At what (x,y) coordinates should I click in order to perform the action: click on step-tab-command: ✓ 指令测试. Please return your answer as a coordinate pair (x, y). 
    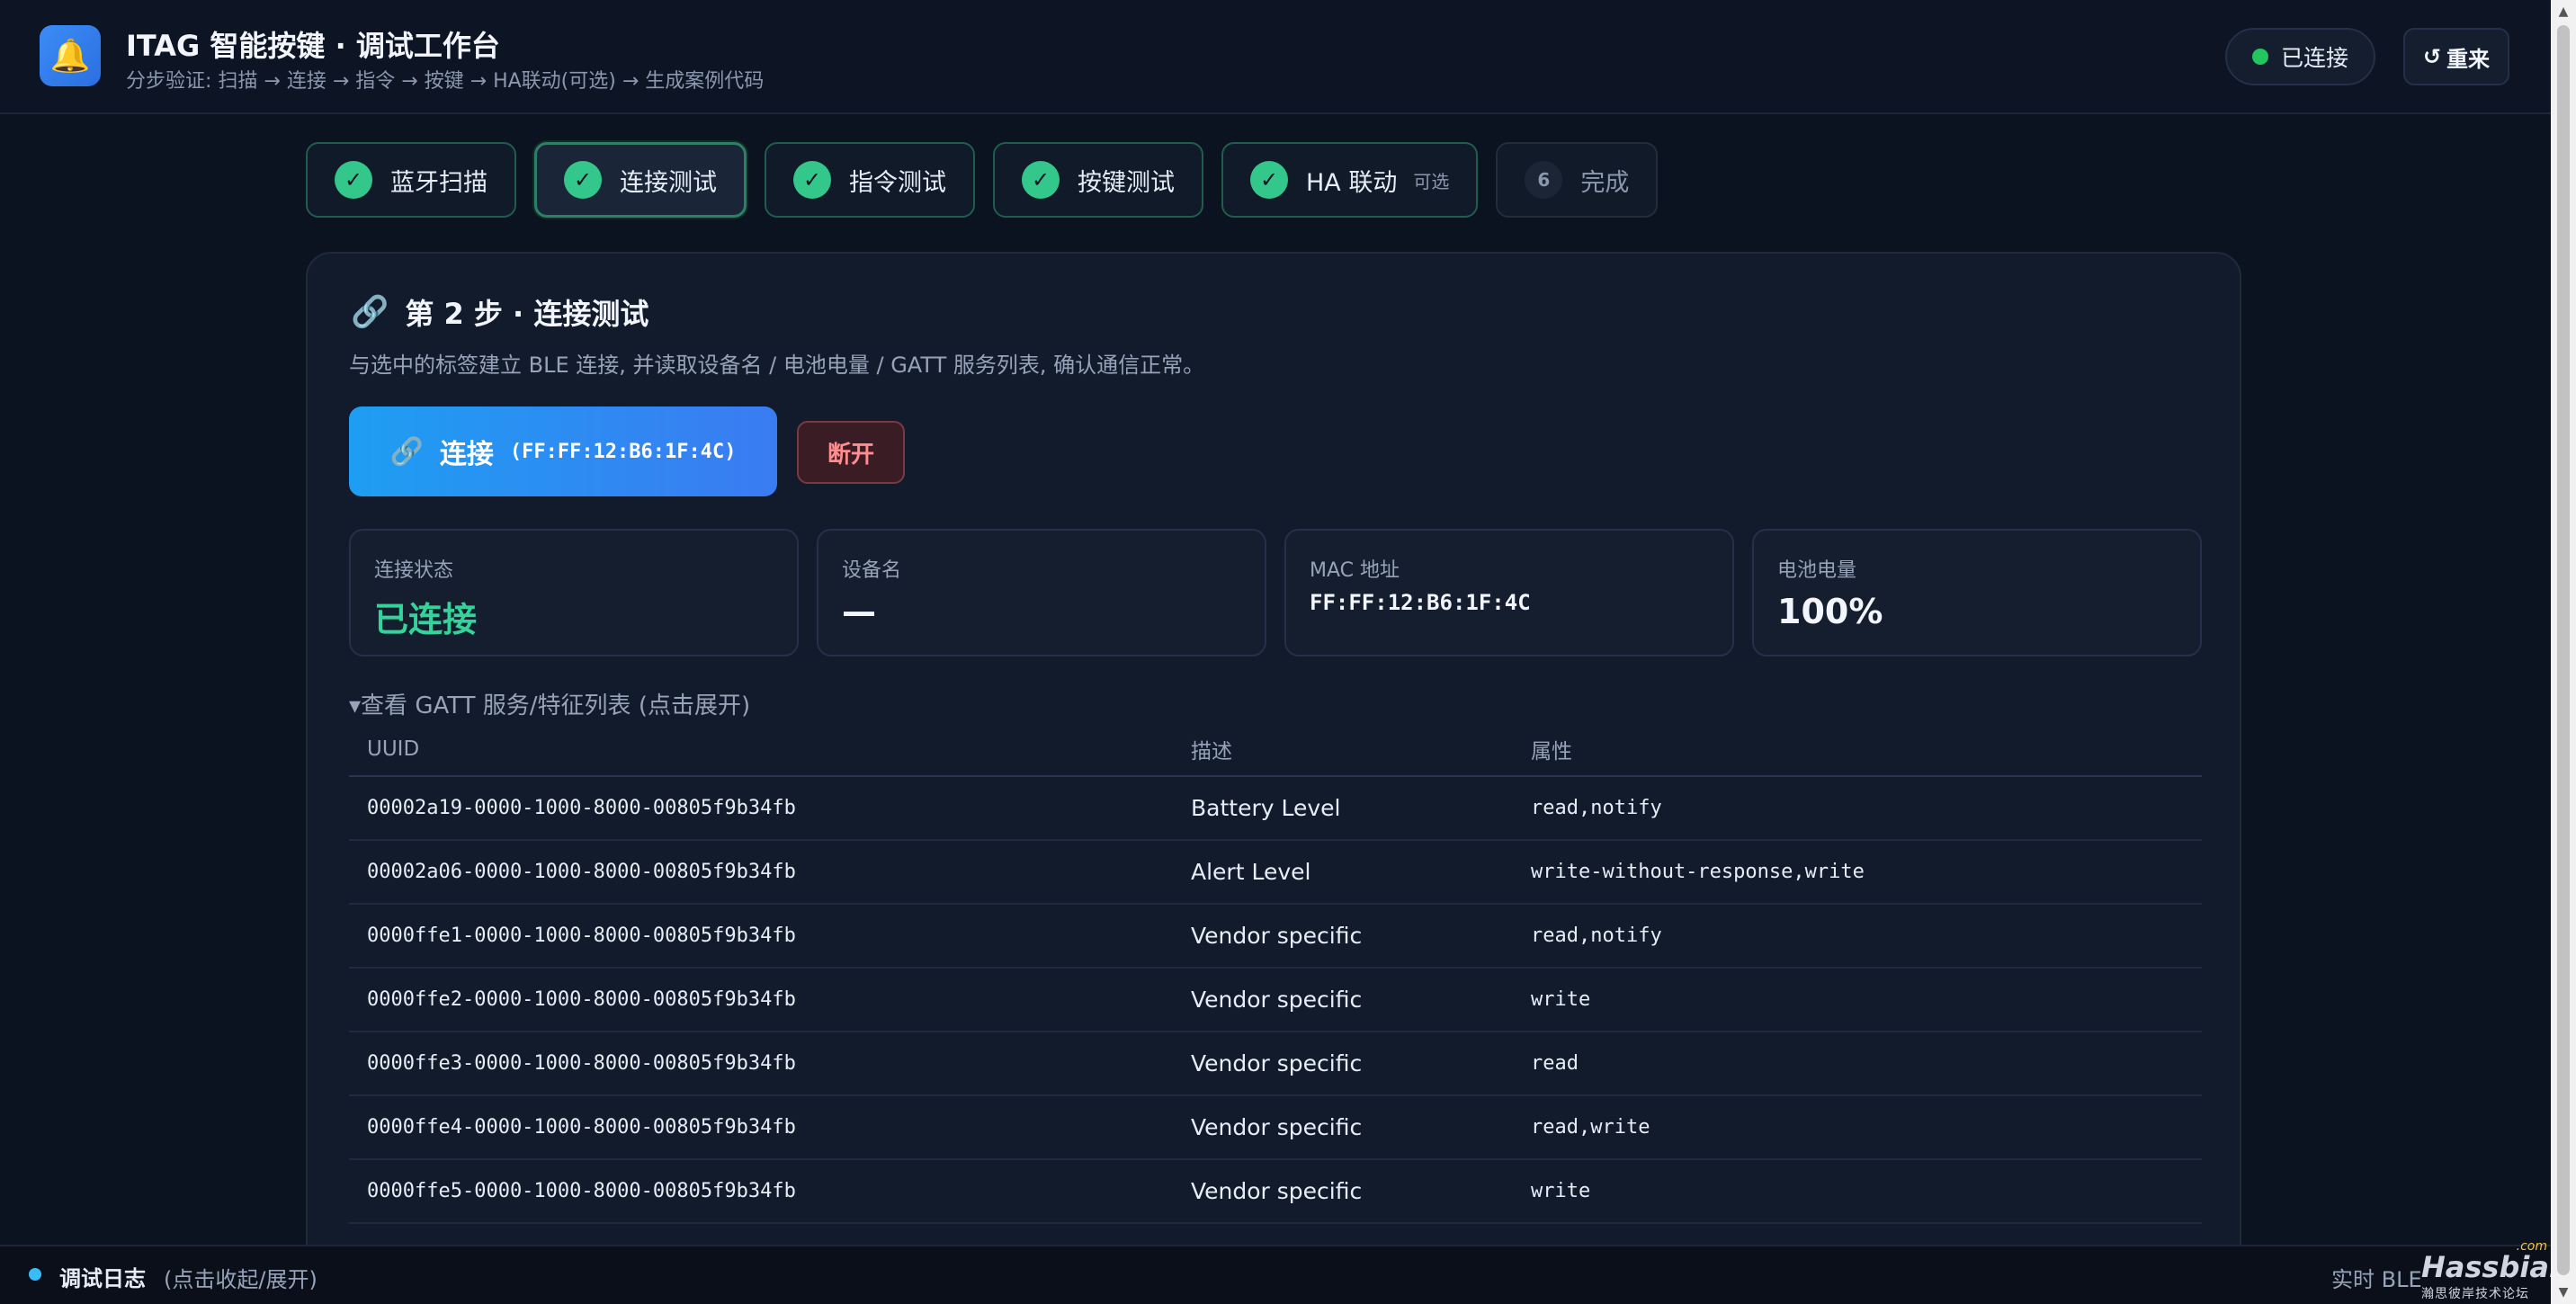
    Looking at the image, I should click on (870, 180).